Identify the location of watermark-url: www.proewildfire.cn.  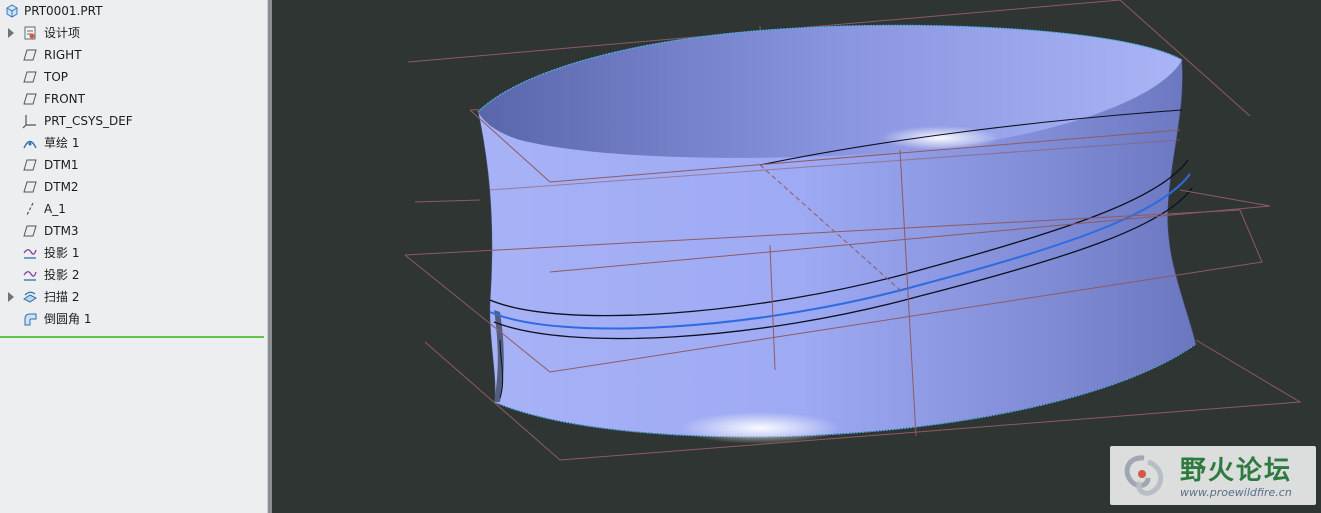
(1236, 492).